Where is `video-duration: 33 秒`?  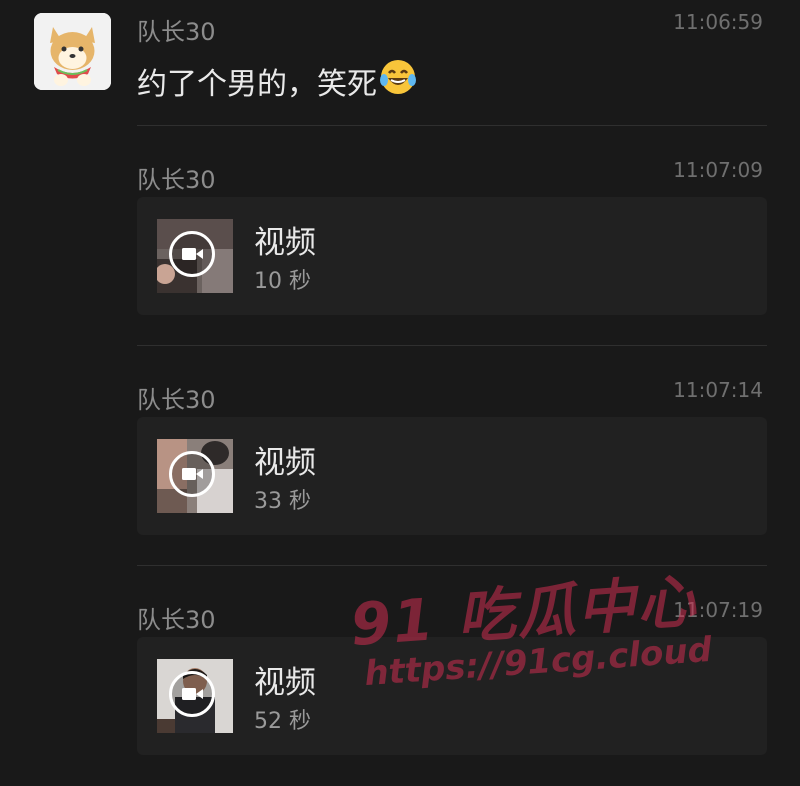 video-duration: 33 秒 is located at coordinates (282, 501).